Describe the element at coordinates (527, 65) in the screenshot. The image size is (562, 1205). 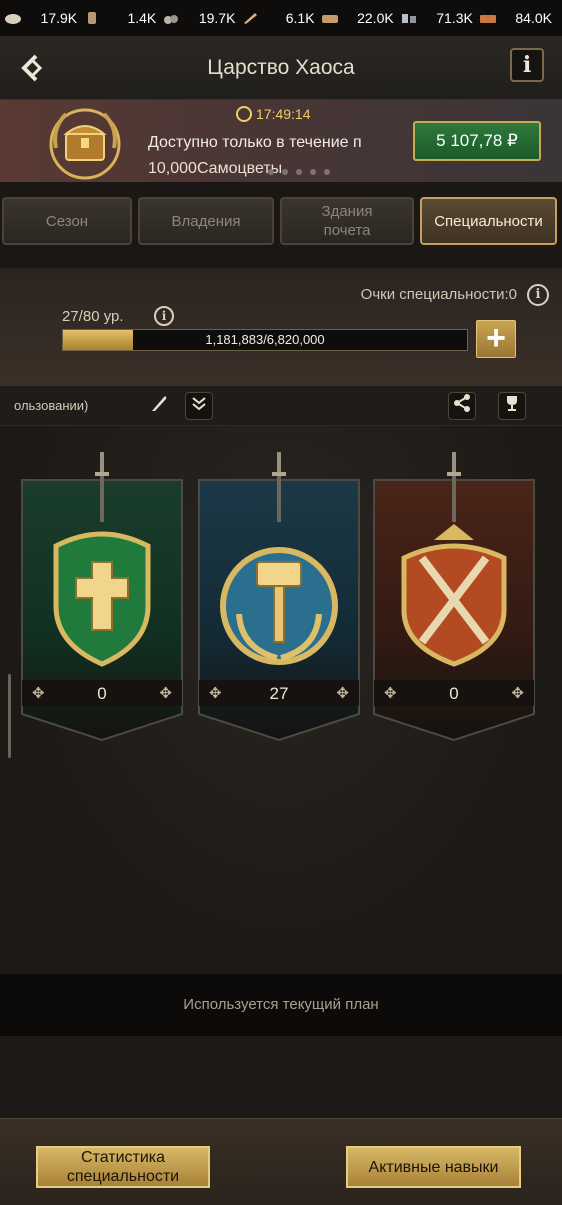
I see `info-button: i` at that location.